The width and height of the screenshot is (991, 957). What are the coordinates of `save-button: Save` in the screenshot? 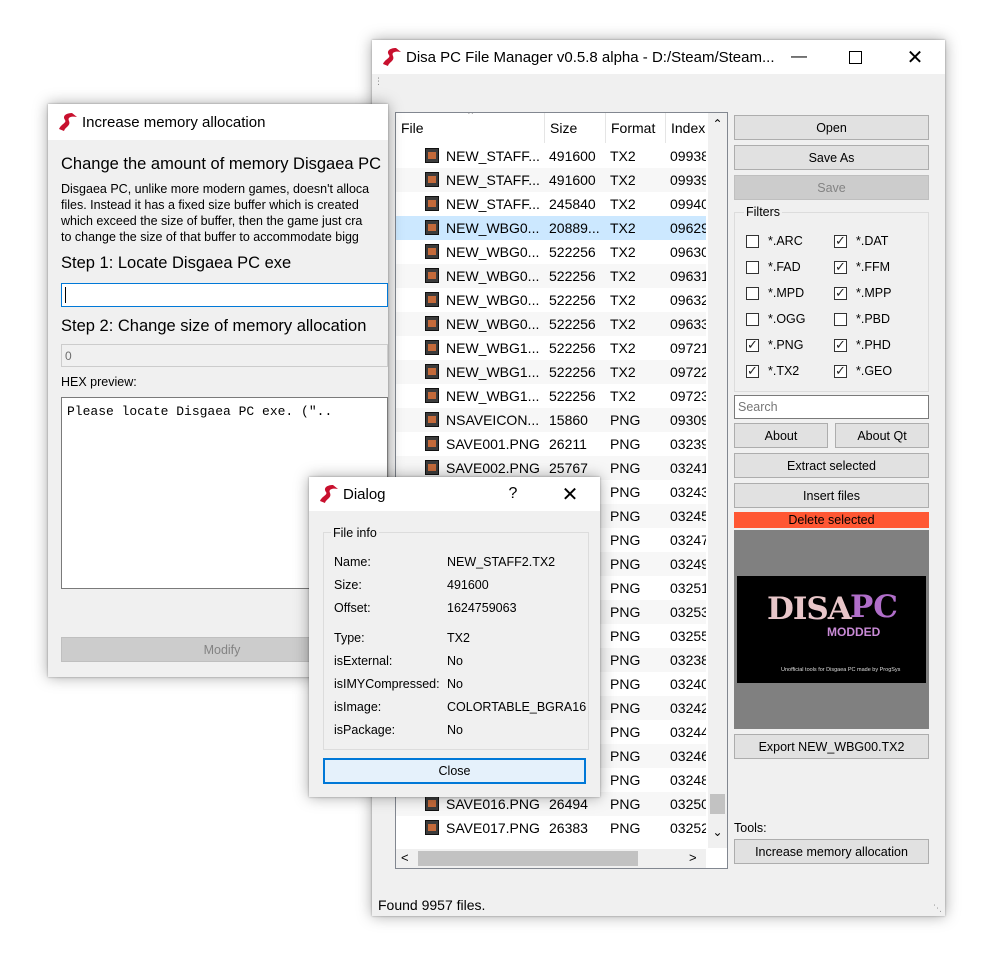 It's located at (831, 187).